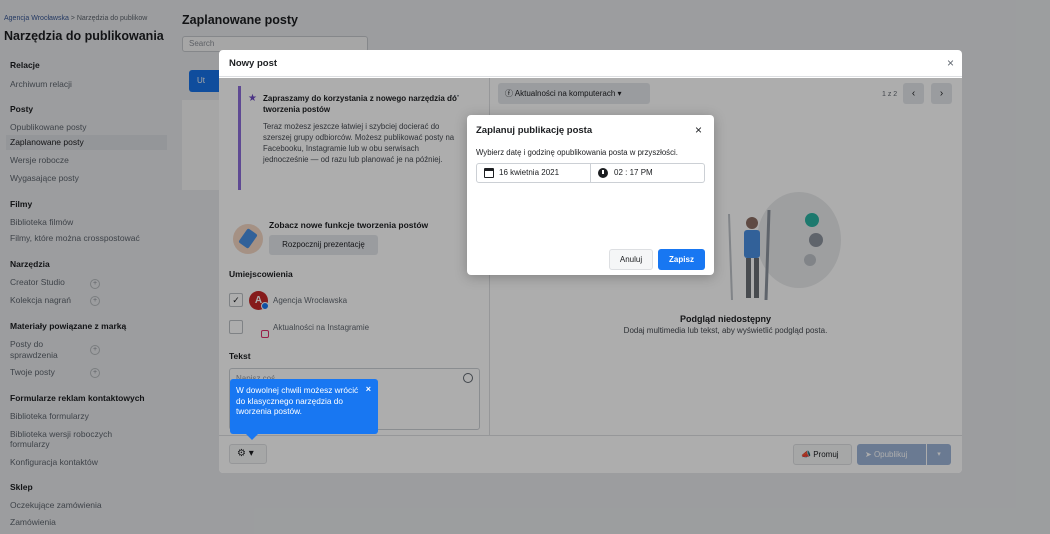 The height and width of the screenshot is (534, 1050). I want to click on date-value: 16 kwietnia 2021, so click(529, 172).